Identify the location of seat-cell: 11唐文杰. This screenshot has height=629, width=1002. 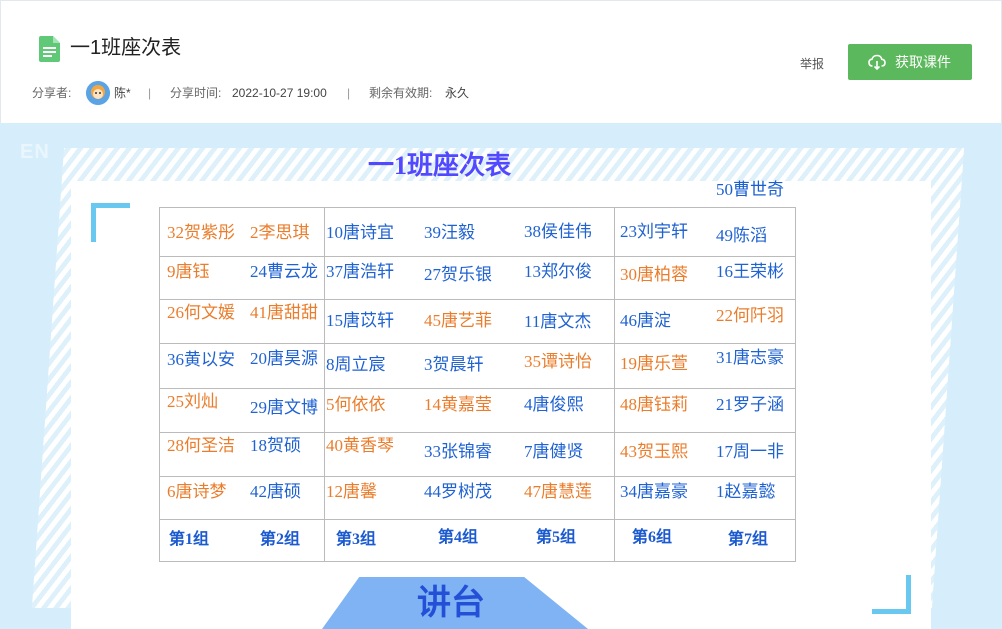
(558, 321).